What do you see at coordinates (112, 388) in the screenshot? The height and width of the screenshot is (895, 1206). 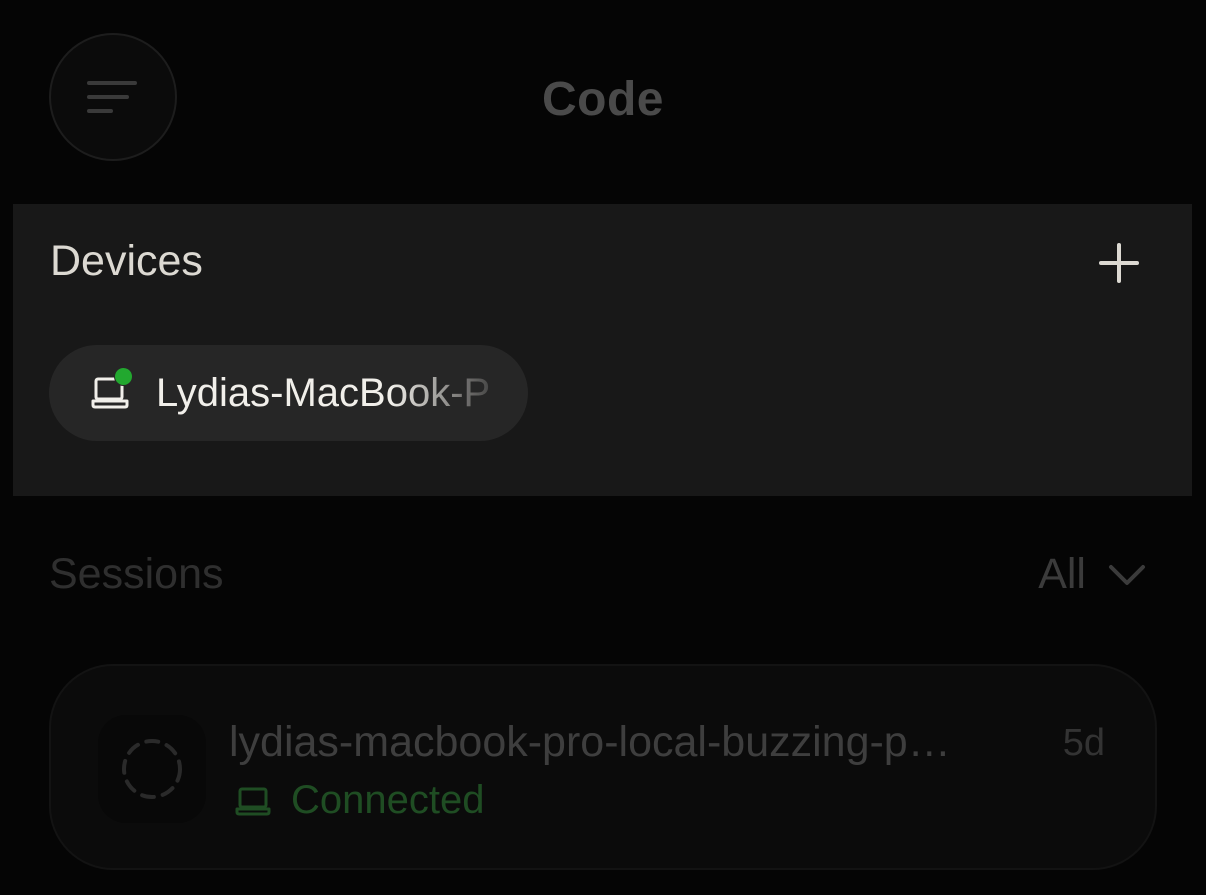 I see `device-icon-wrap` at bounding box center [112, 388].